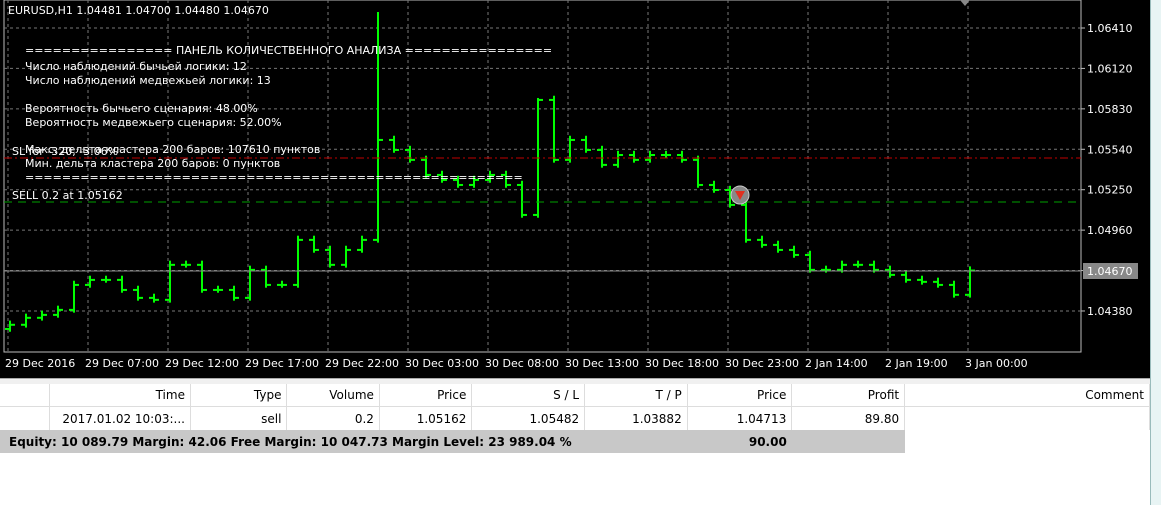 The width and height of the screenshot is (1161, 505). What do you see at coordinates (67, 195) in the screenshot?
I see `order-label: SELL 0.2 at 1.05162` at bounding box center [67, 195].